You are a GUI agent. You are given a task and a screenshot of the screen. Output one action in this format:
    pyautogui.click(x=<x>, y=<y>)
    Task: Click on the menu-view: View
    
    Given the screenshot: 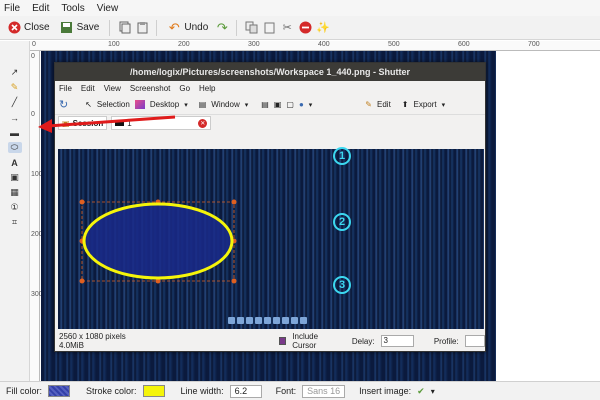 What is the action you would take?
    pyautogui.click(x=108, y=8)
    